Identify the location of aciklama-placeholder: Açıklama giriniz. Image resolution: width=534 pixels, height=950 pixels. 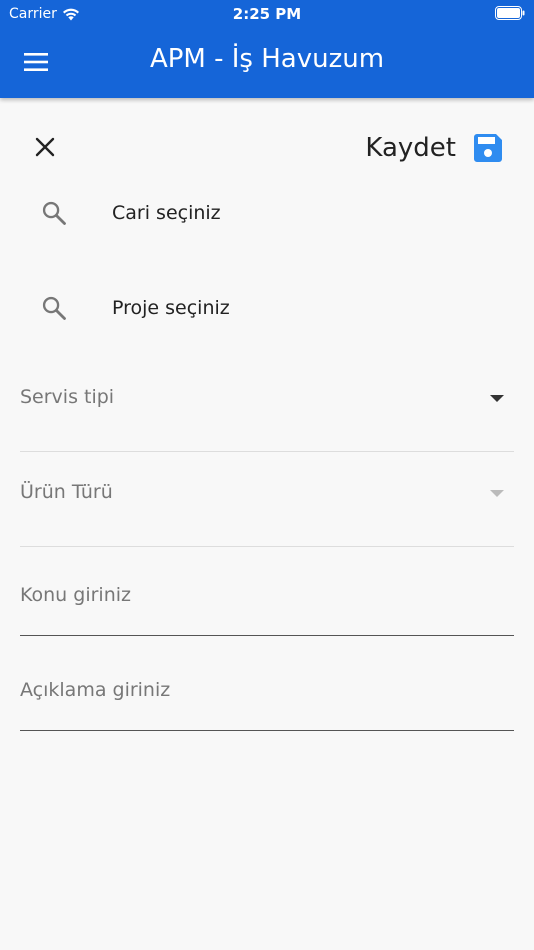
(95, 690).